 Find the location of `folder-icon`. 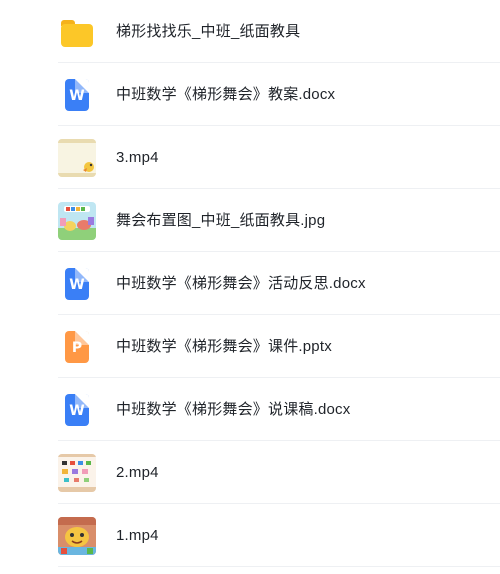

folder-icon is located at coordinates (77, 32).